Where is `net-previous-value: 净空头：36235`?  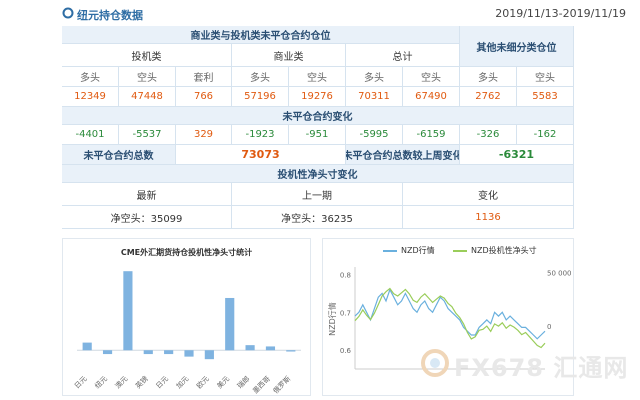 net-previous-value: 净空头：36235 is located at coordinates (317, 217).